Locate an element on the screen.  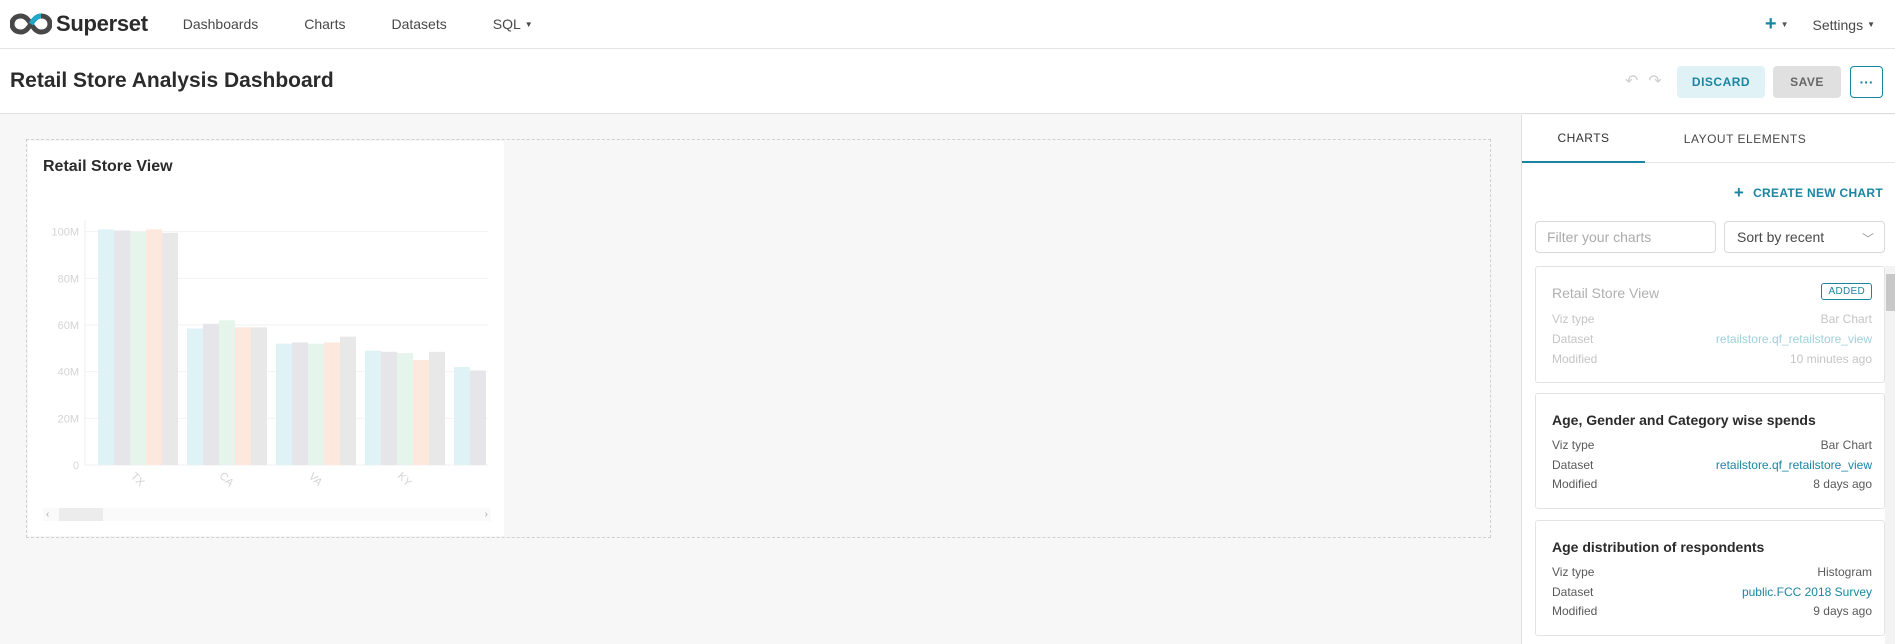
nav-right: + ▼ Settings ▼ is located at coordinates (1830, 24).